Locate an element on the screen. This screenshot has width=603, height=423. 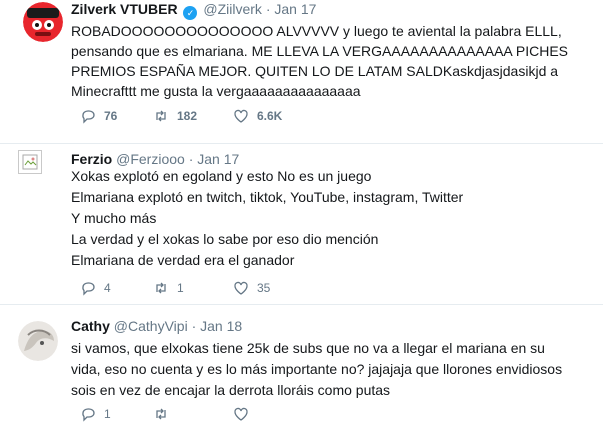
author-name: Ferzio is located at coordinates (91, 159).